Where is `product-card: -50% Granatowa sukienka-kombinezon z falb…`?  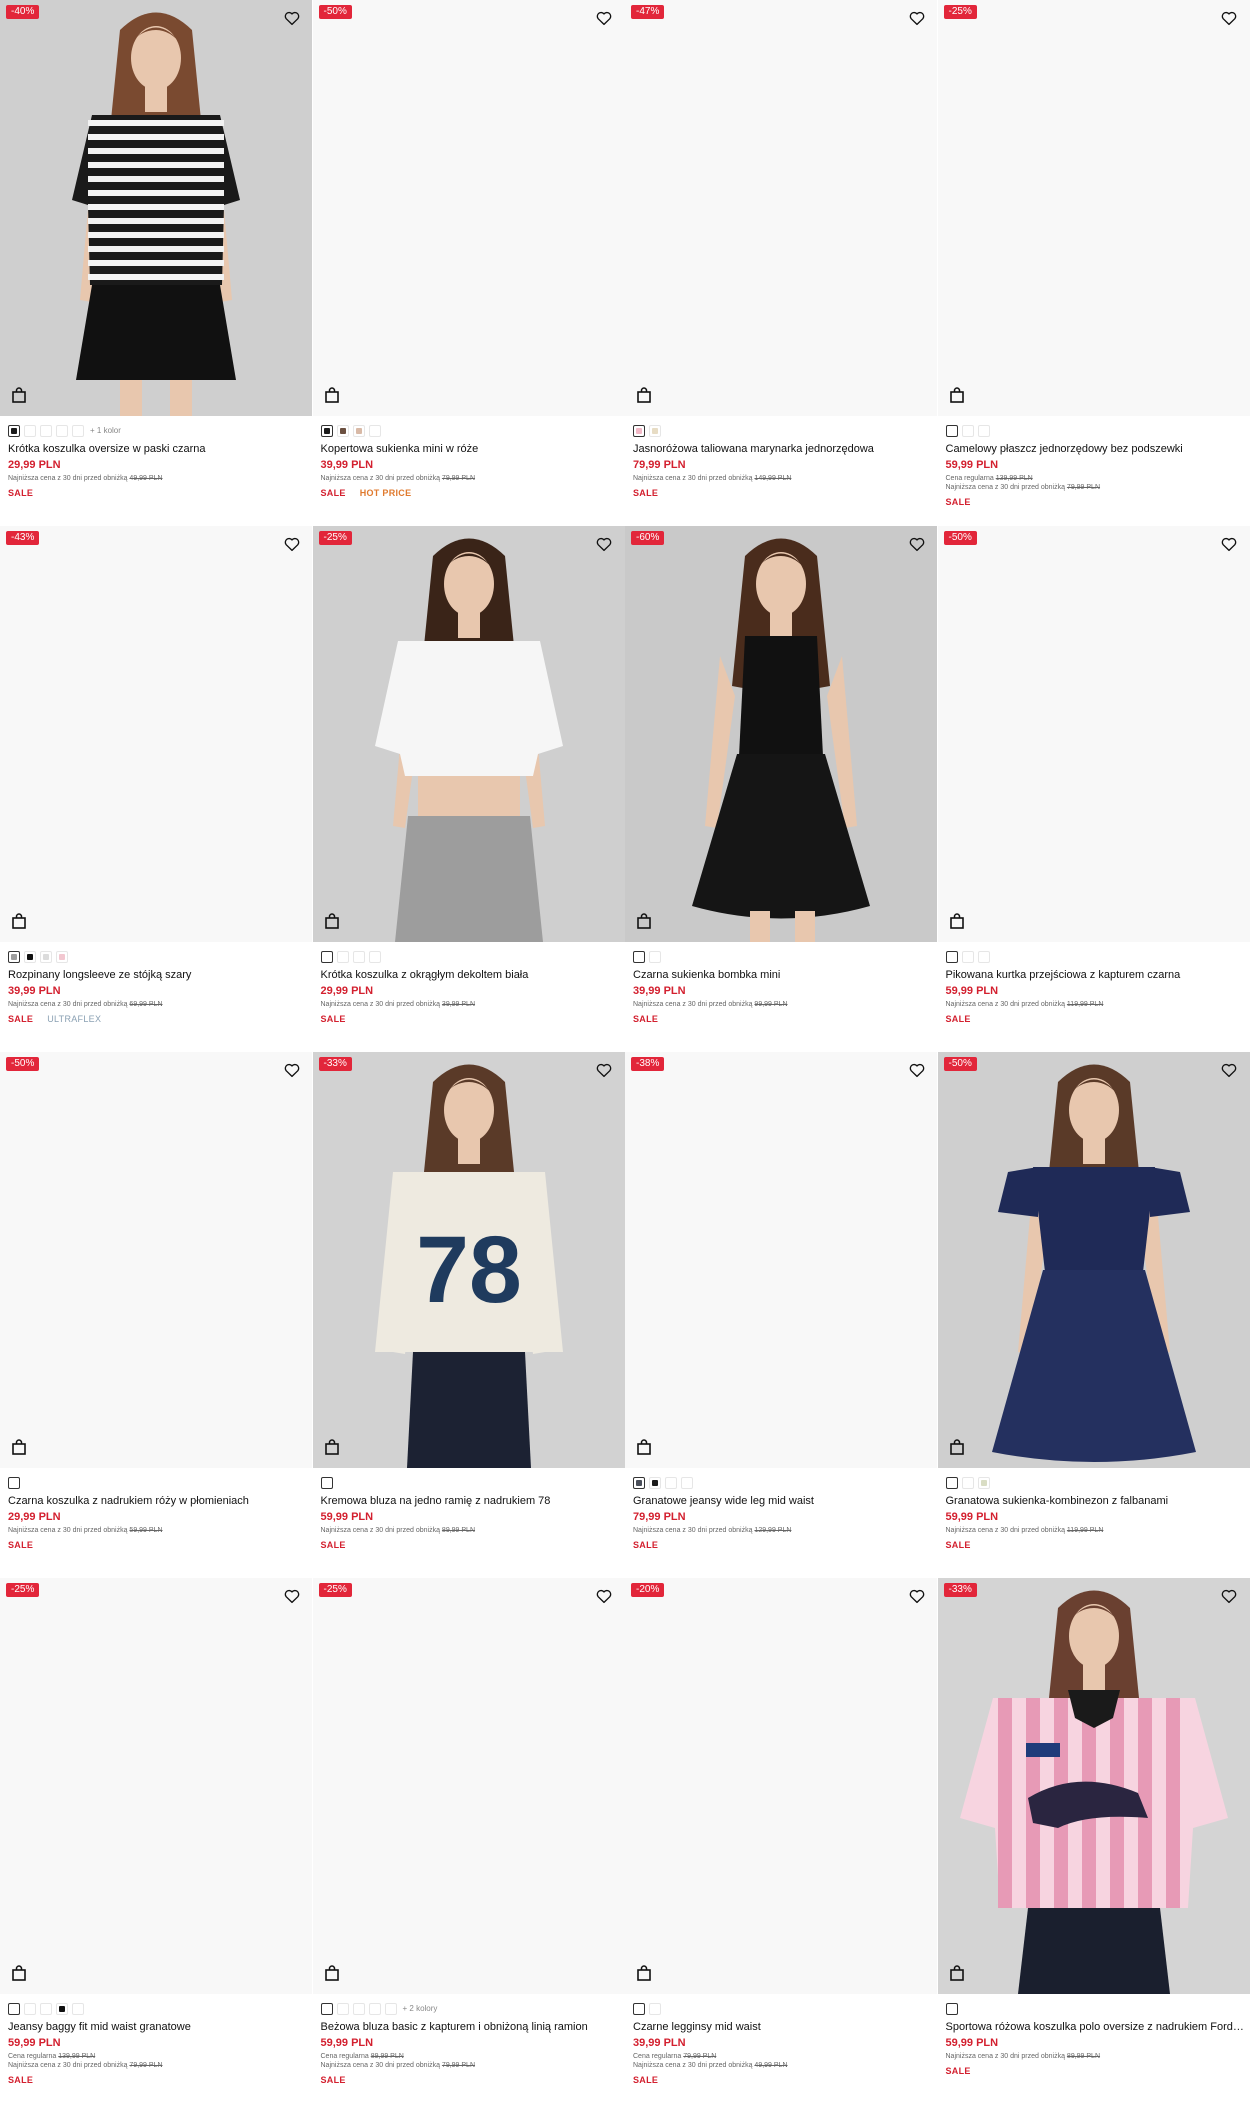 product-card: -50% Granatowa sukienka-kombinezon z falb… is located at coordinates (1093, 1315).